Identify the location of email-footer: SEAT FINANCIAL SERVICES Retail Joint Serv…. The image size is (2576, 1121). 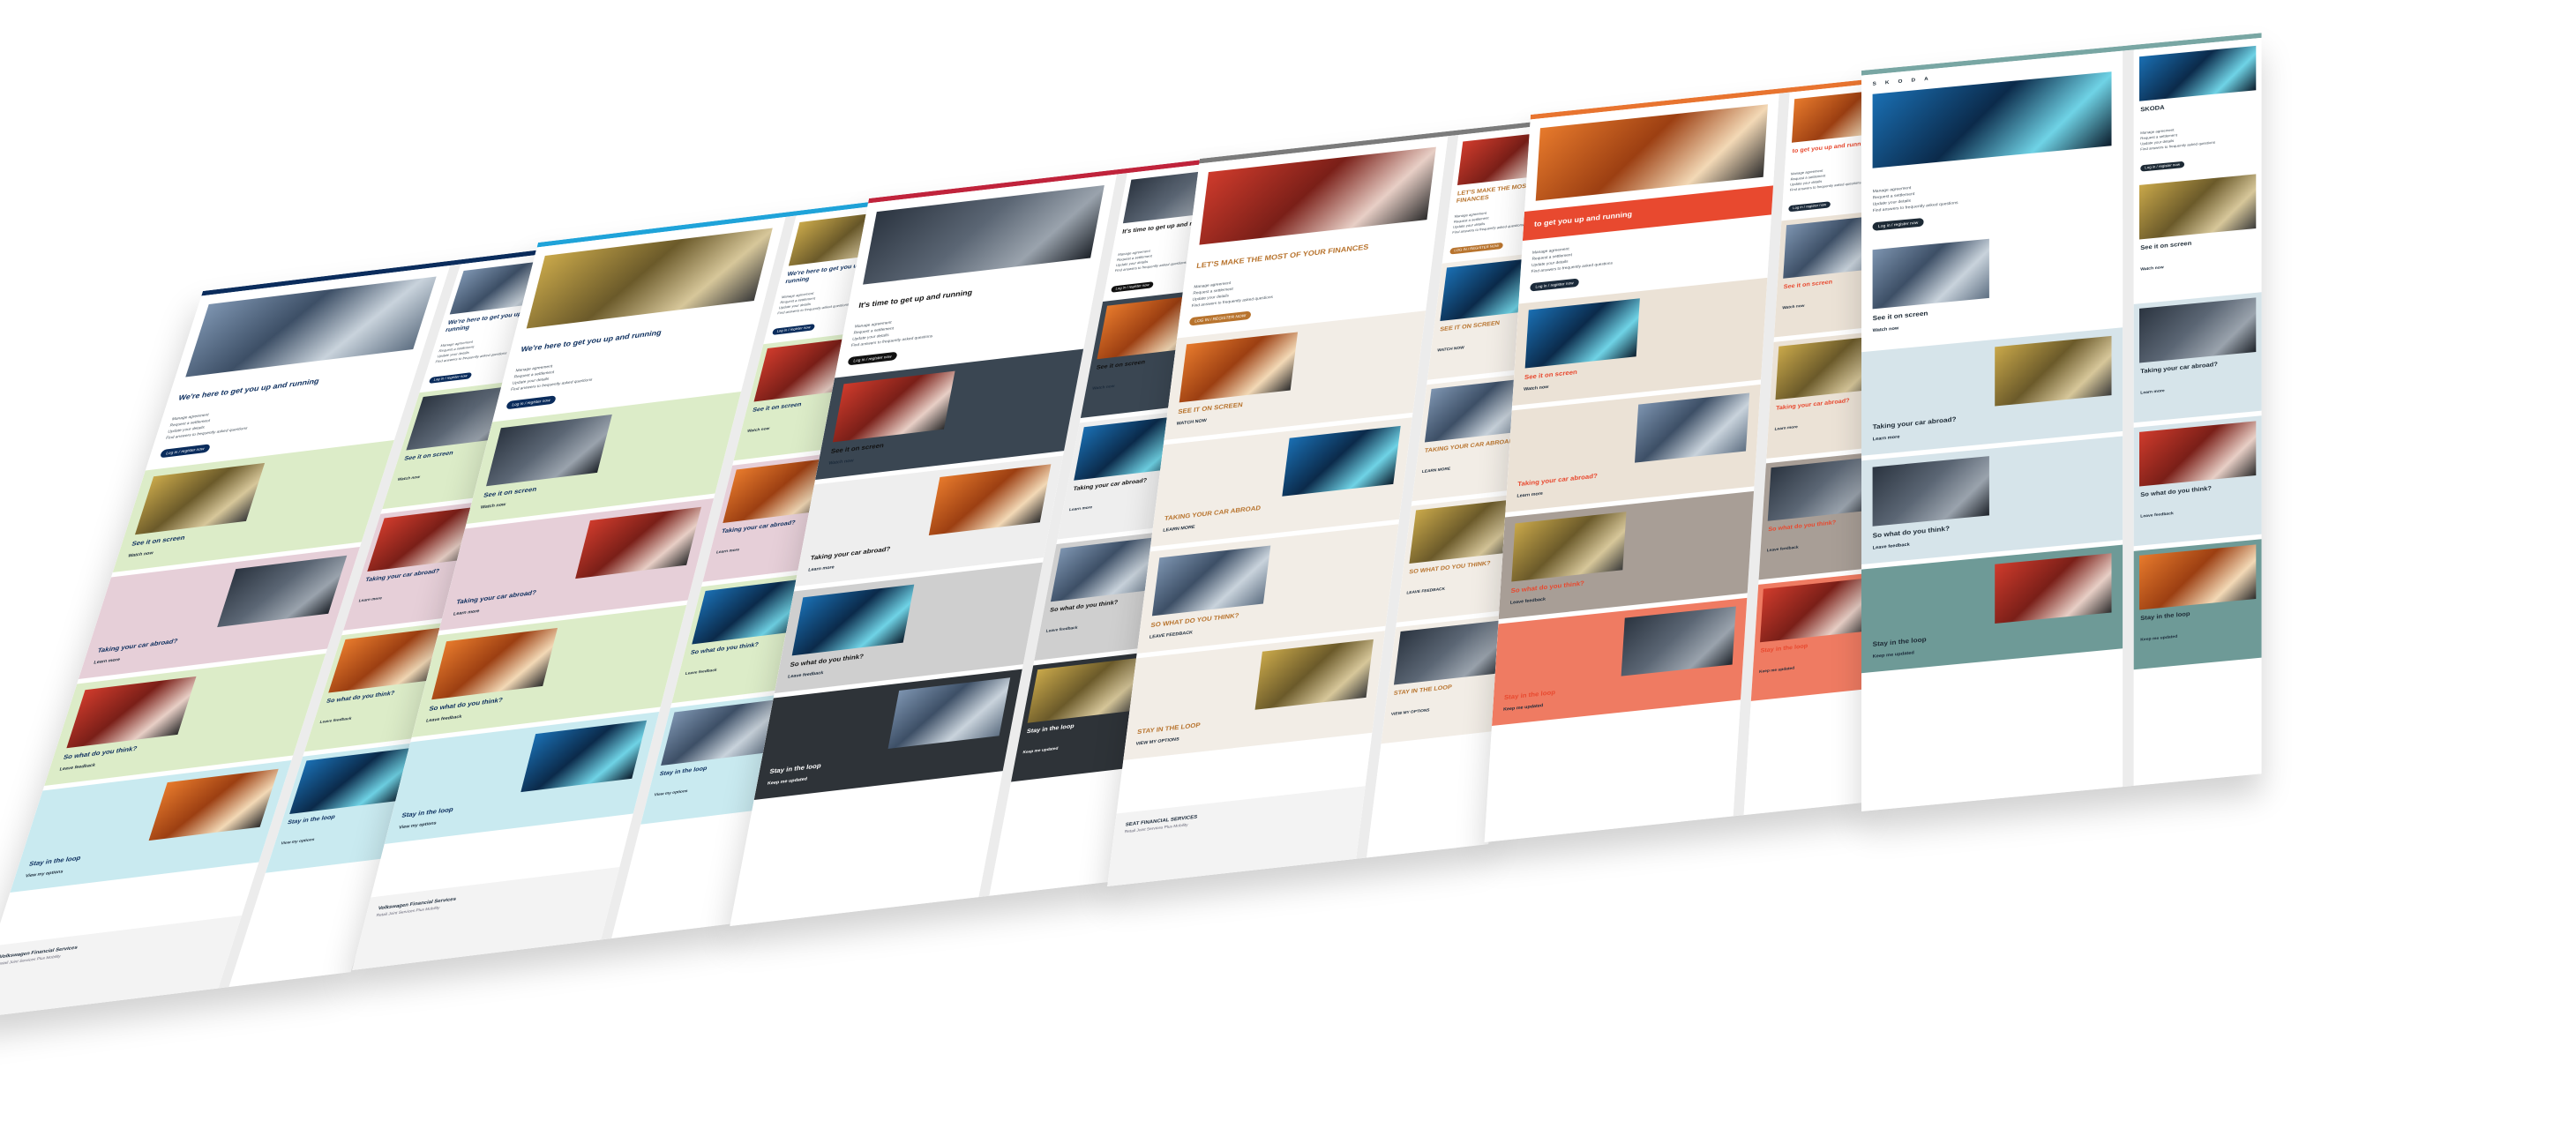
(1236, 836).